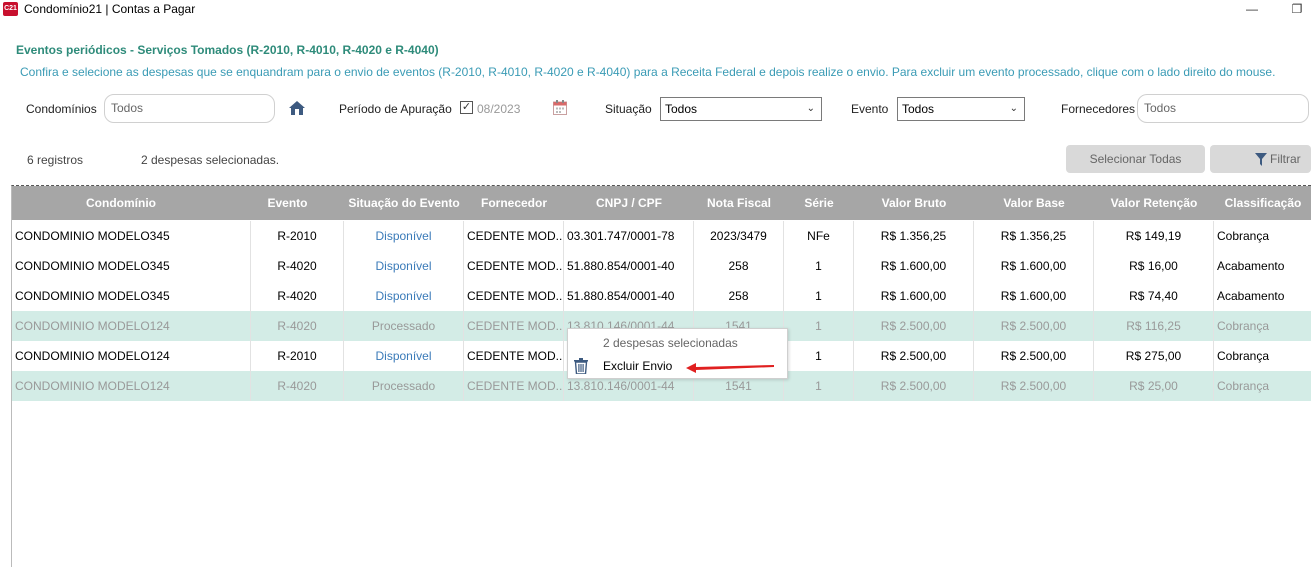 This screenshot has width=1311, height=567. I want to click on restore-button: ❐, so click(1297, 10).